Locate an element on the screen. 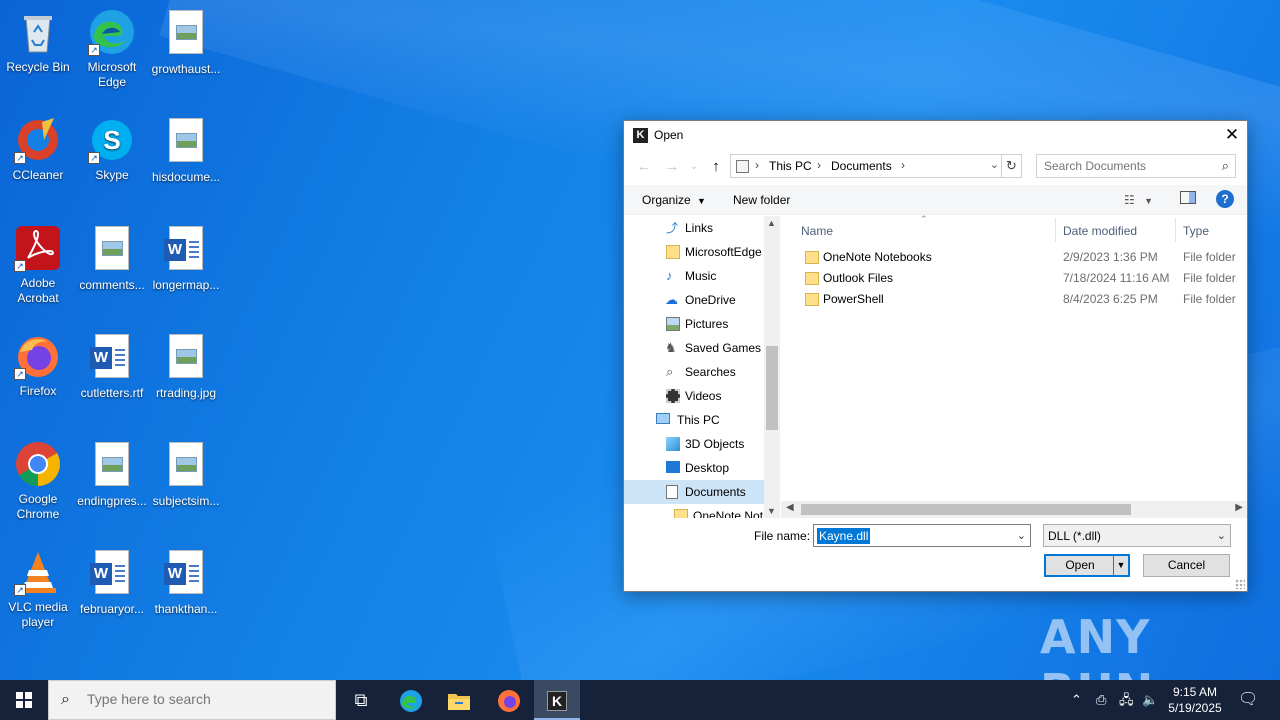 This screenshot has width=1280, height=720. tree-item-searches: ⌕ Searches is located at coordinates (694, 372).